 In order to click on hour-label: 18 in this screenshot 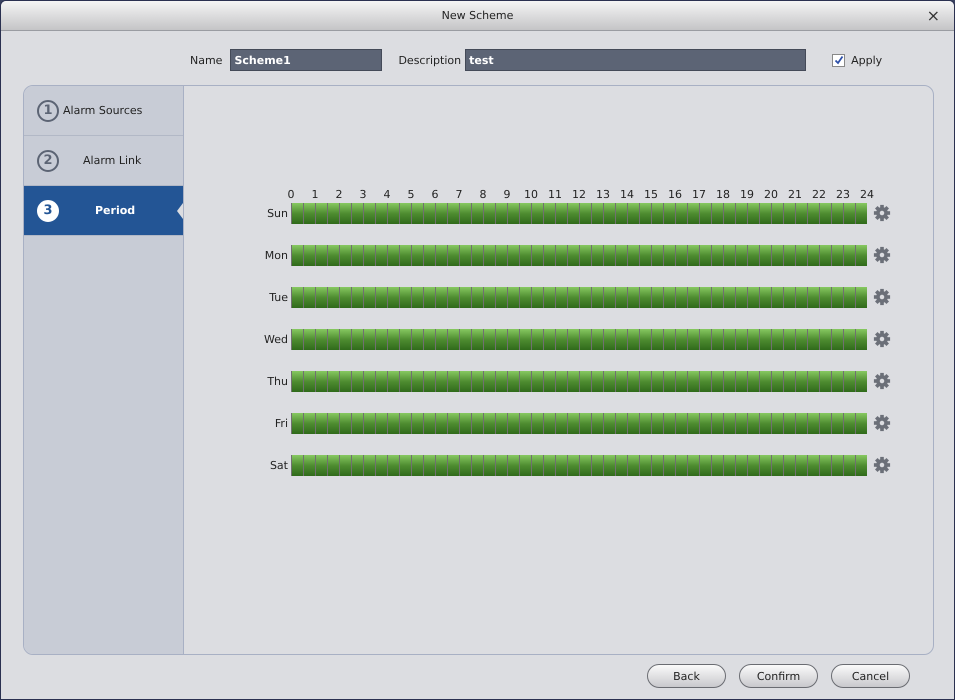, I will do `click(723, 195)`.